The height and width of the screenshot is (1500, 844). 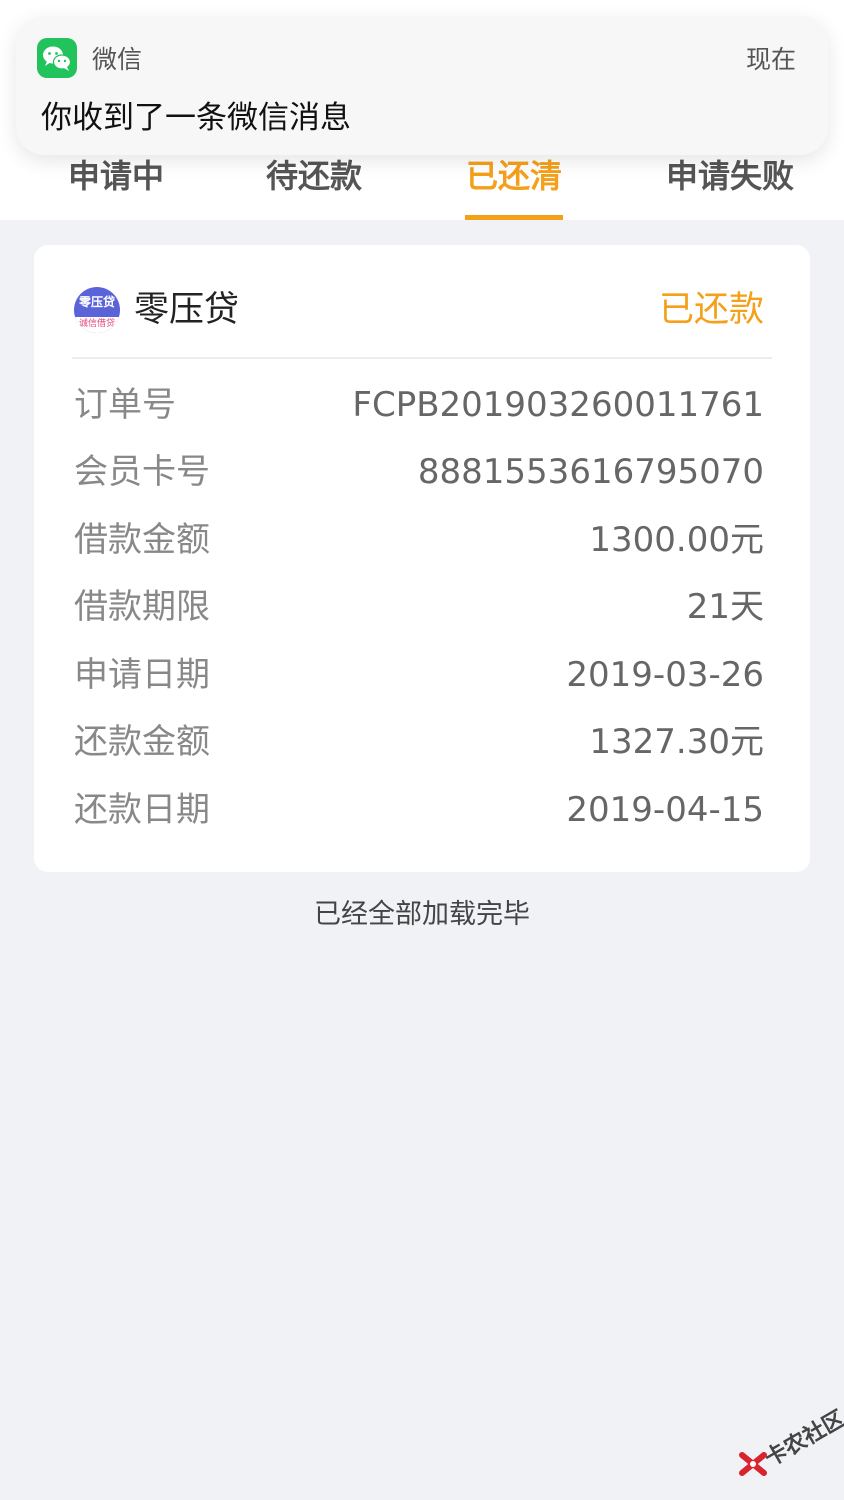 I want to click on tab-applying: 申请中, so click(x=116, y=176).